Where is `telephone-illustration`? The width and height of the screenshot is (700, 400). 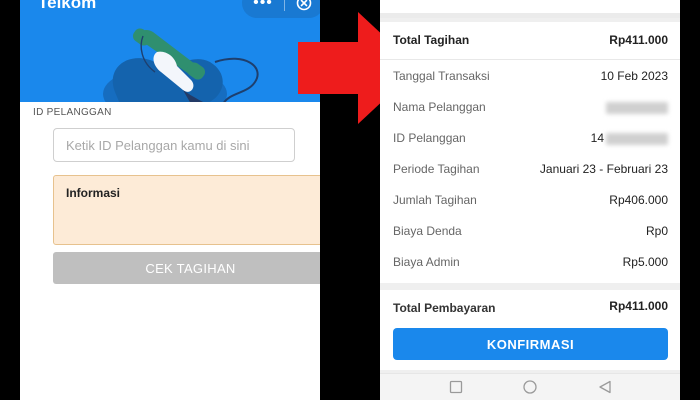
telephone-illustration is located at coordinates (181, 65).